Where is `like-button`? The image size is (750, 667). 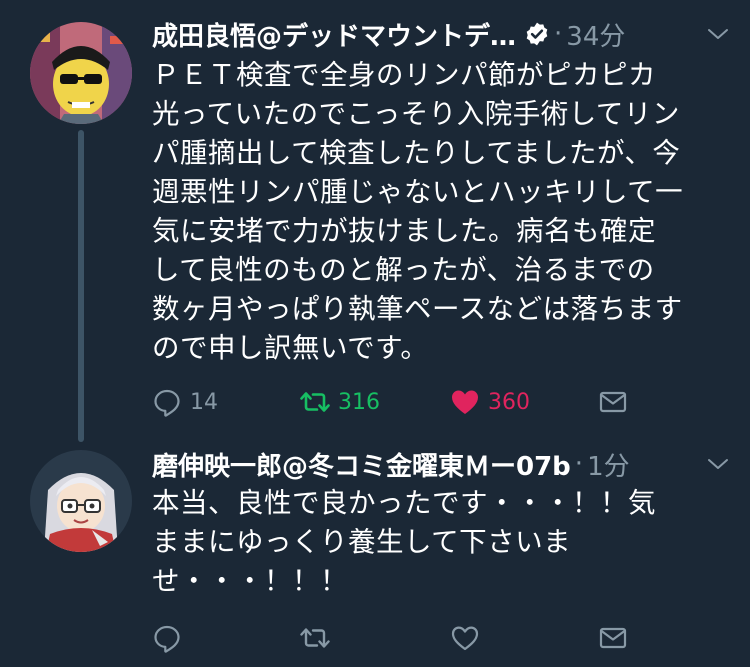 like-button is located at coordinates (465, 638).